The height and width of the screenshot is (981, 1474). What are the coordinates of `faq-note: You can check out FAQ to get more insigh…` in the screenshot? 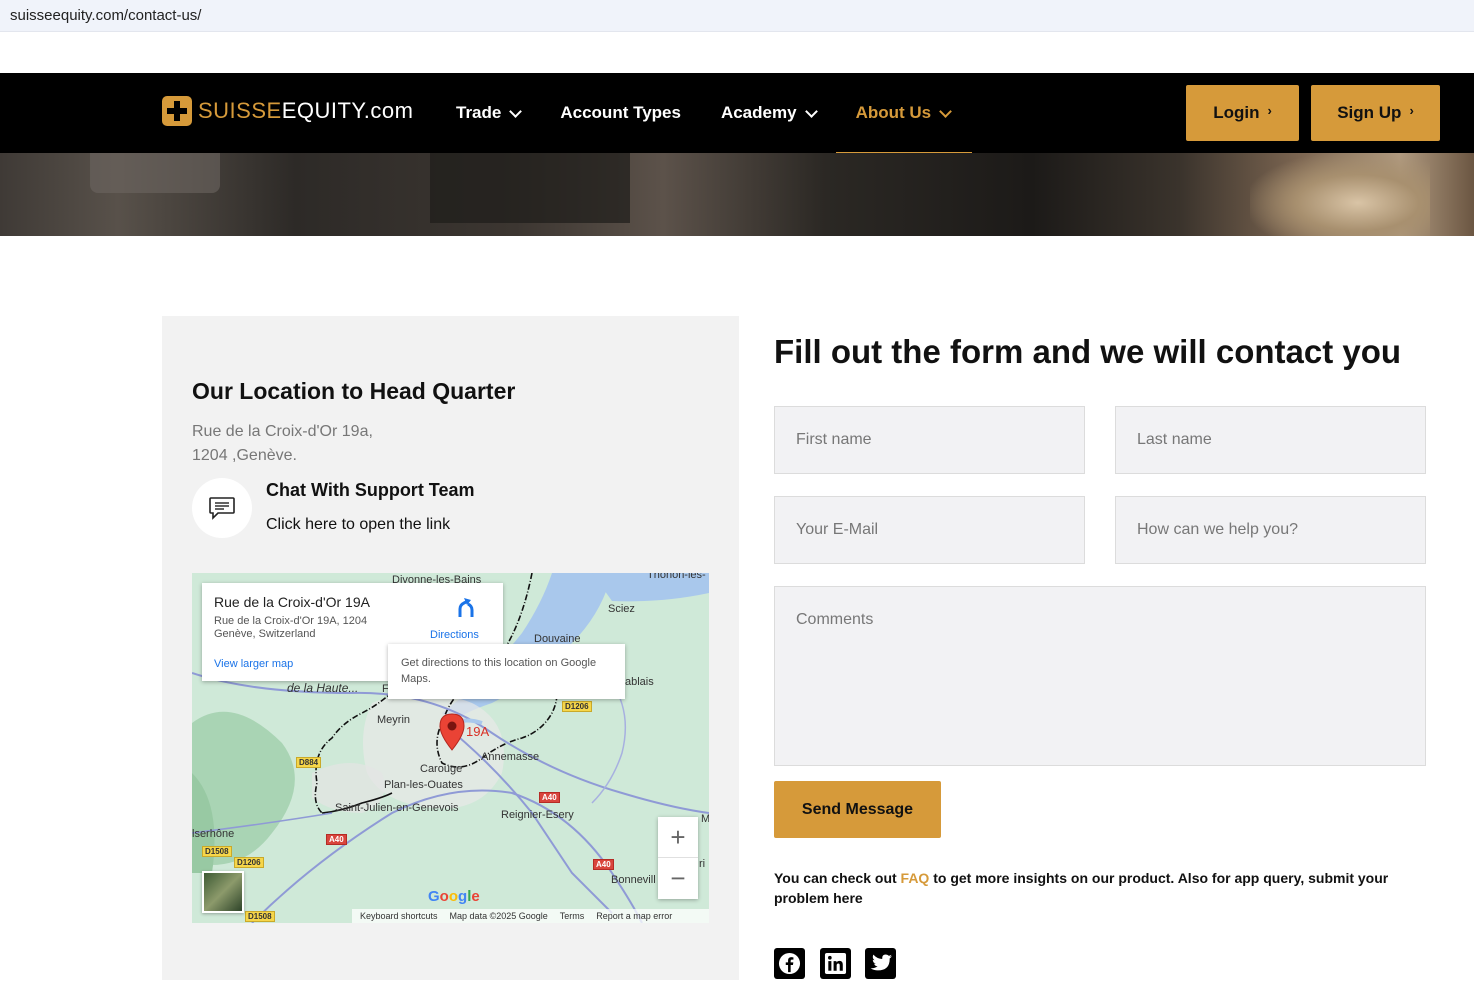 It's located at (1104, 888).